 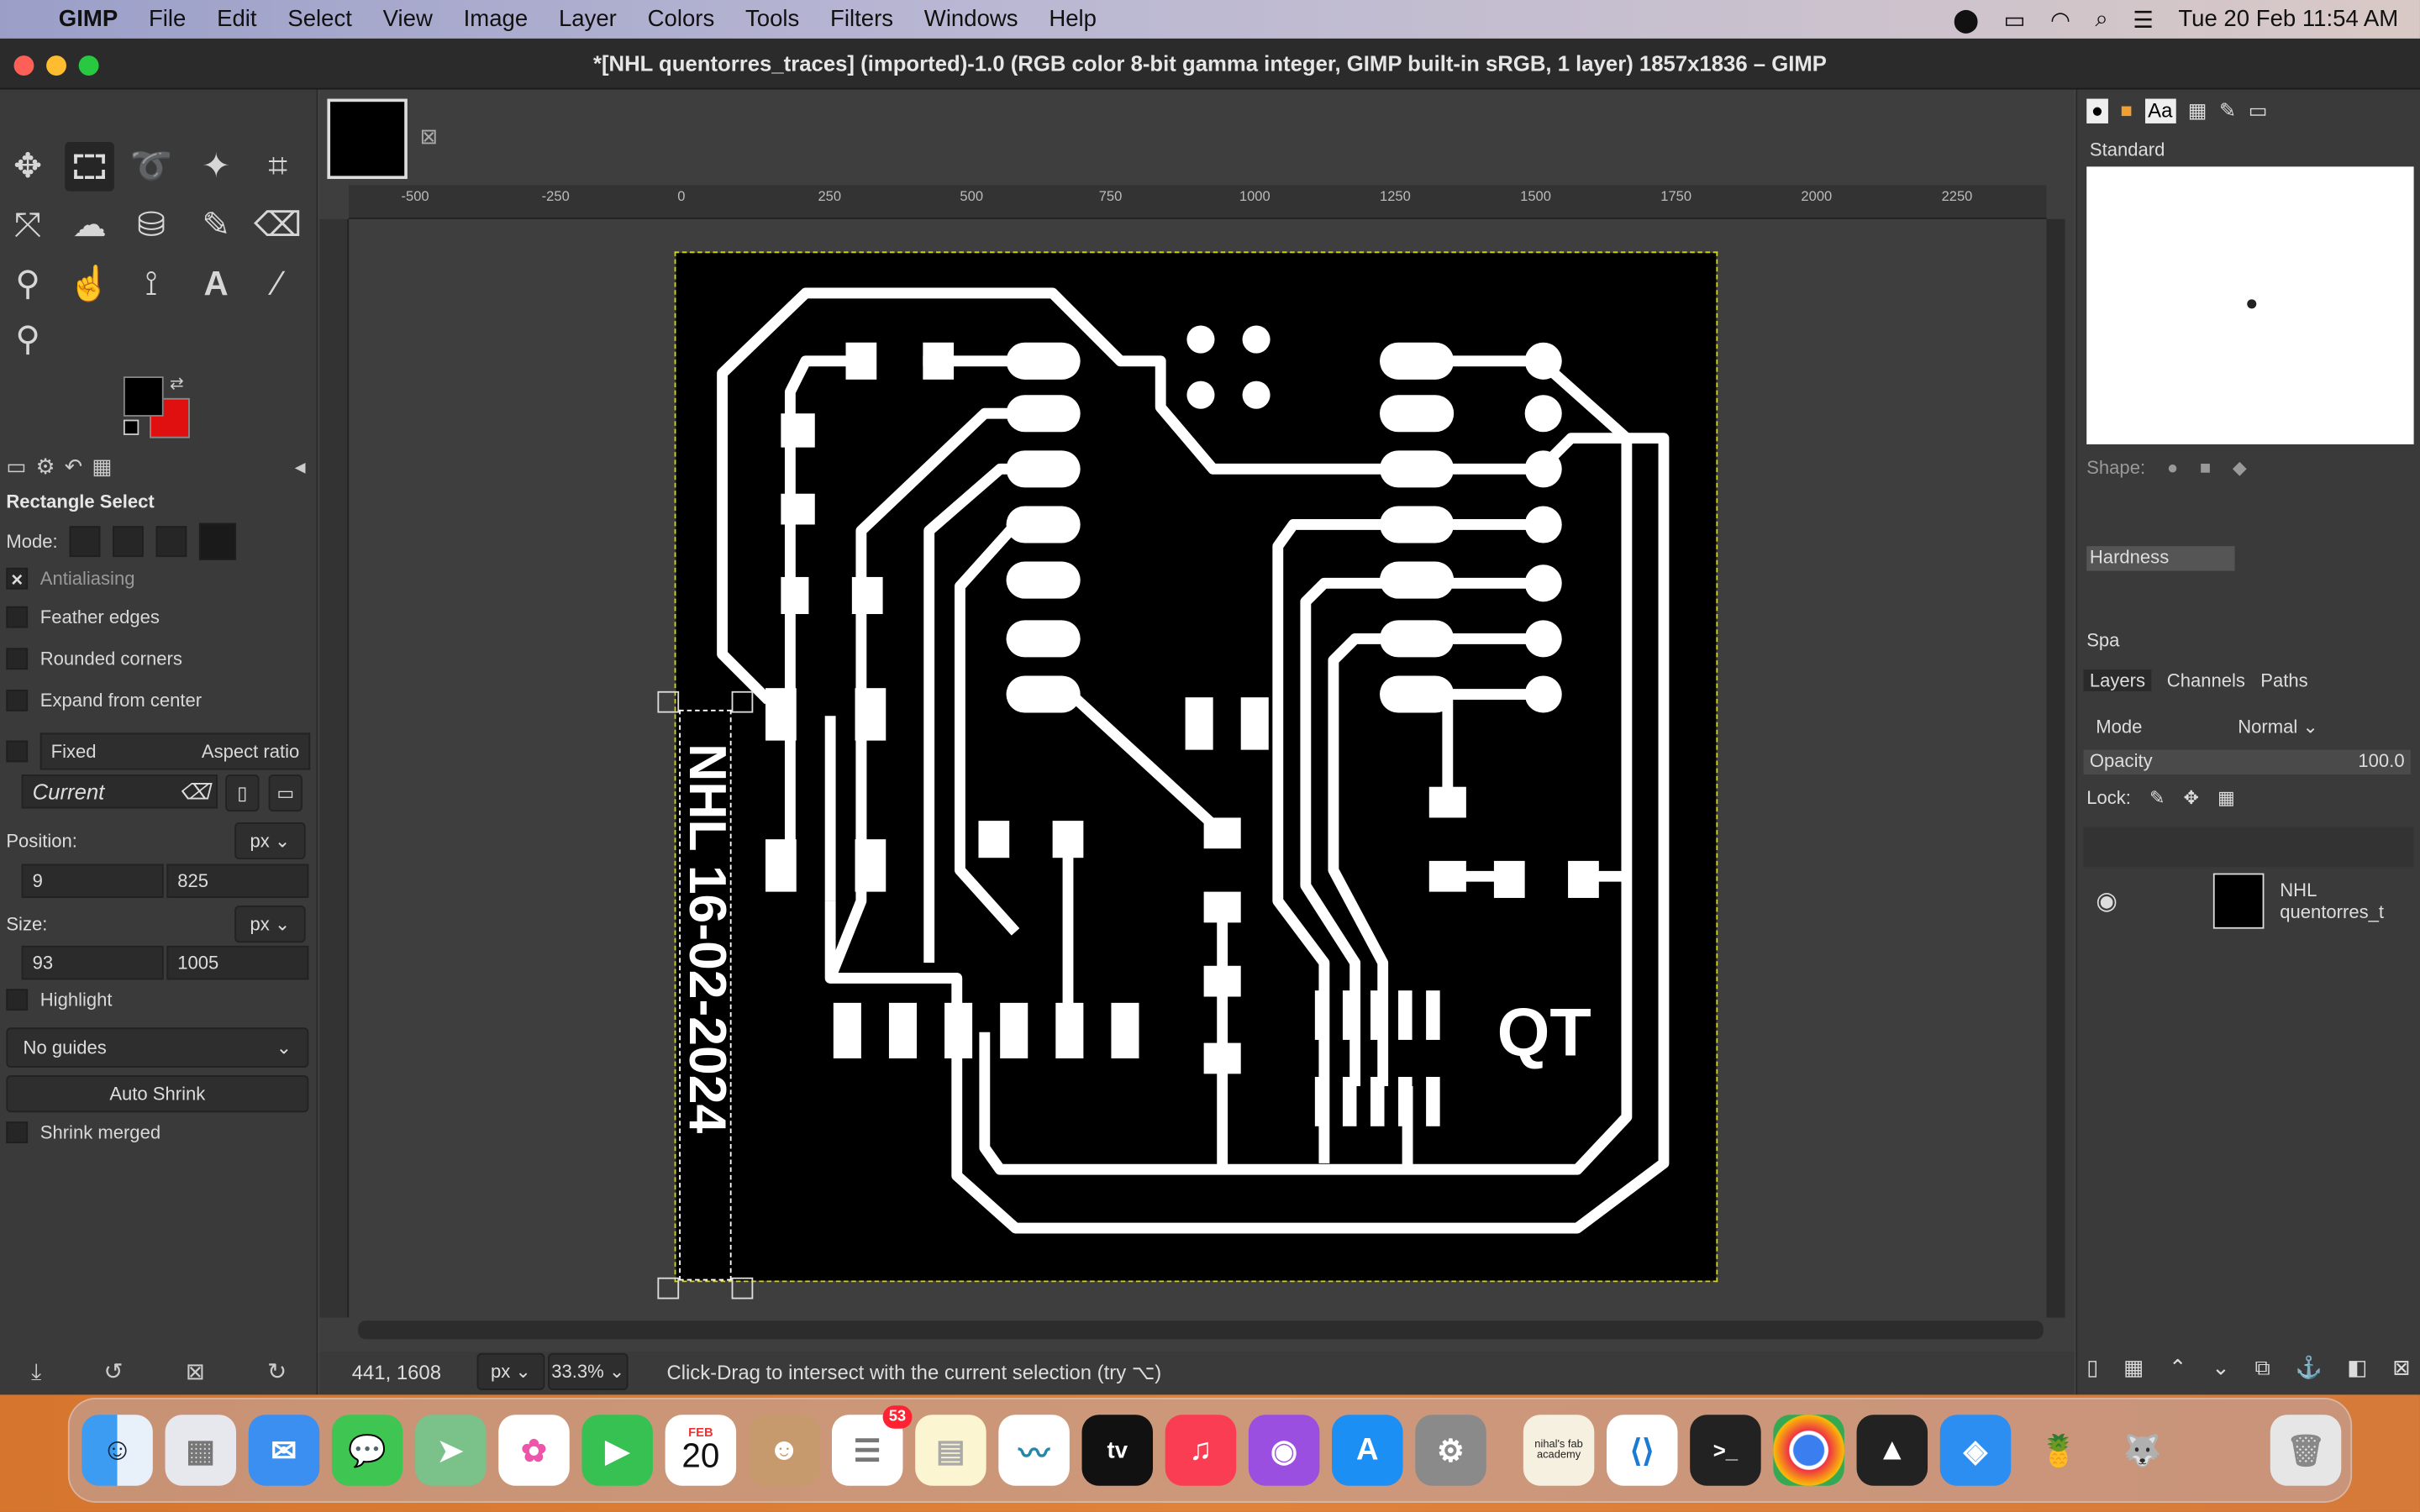 What do you see at coordinates (16, 470) in the screenshot?
I see `tool-options-tab-icon: ▭` at bounding box center [16, 470].